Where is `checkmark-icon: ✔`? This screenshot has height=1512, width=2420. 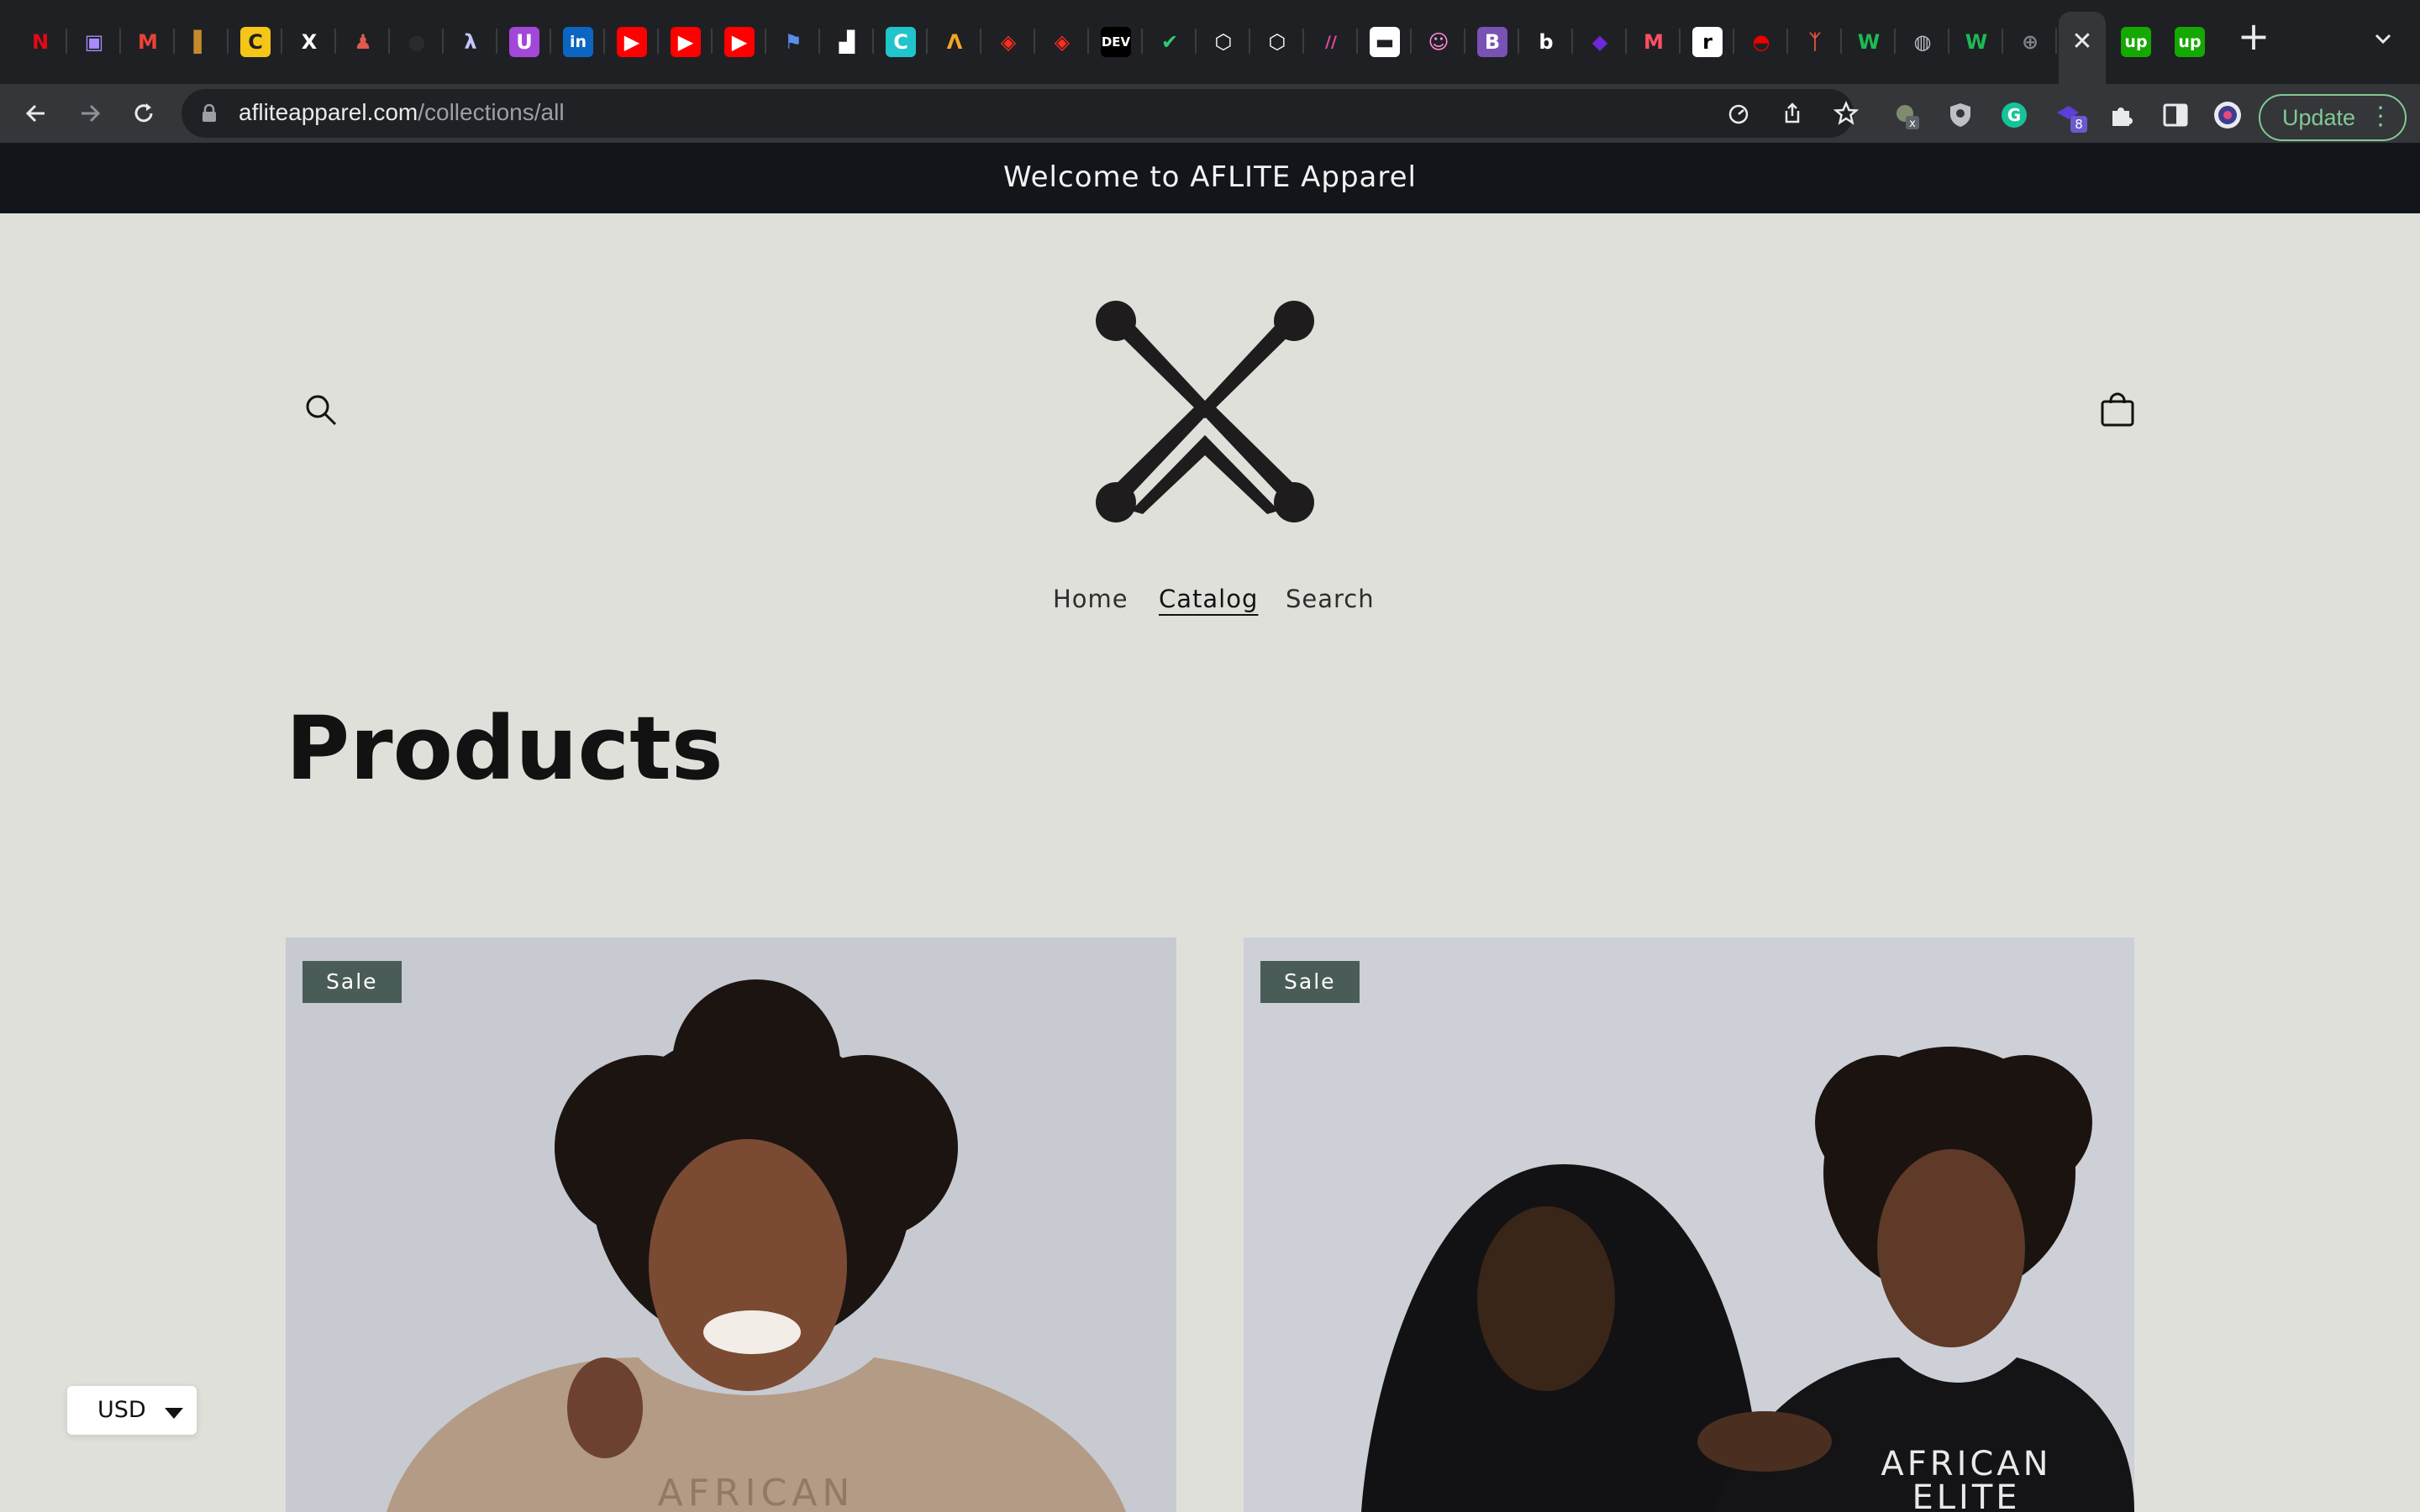
checkmark-icon: ✔ is located at coordinates (1170, 42).